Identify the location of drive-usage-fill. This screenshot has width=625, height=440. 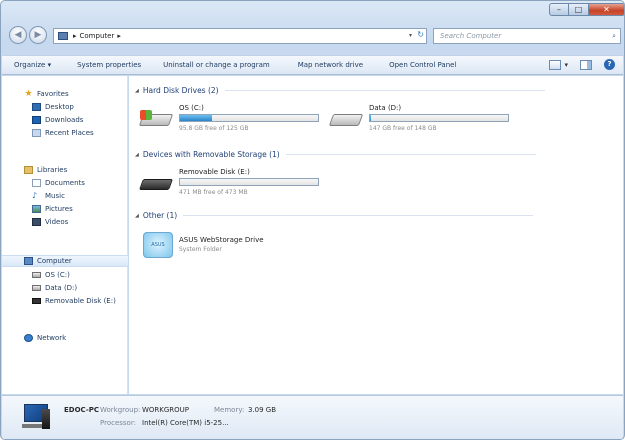
(371, 118).